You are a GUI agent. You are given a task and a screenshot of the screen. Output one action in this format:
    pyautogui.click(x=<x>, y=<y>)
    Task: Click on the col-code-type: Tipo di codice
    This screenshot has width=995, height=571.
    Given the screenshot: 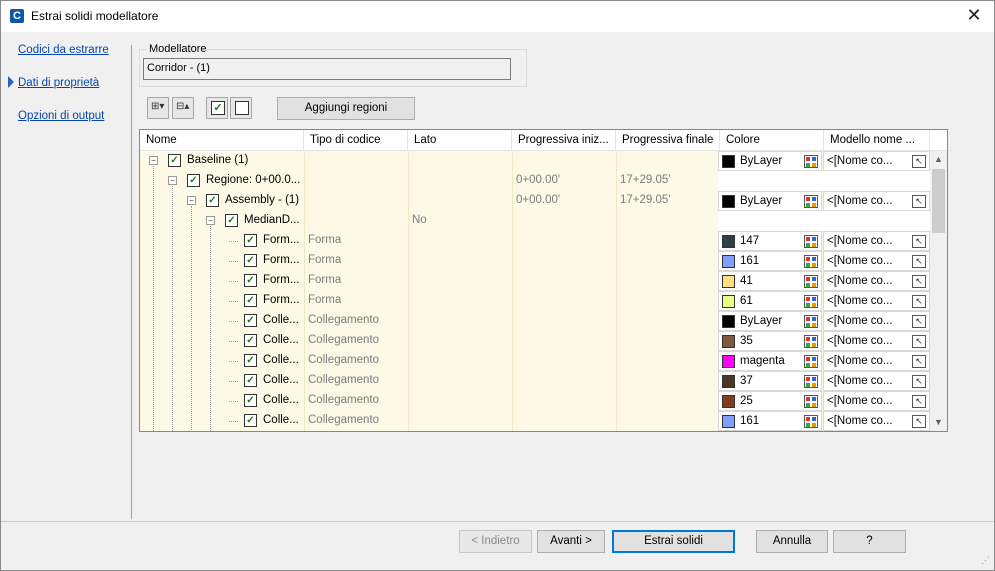 What is the action you would take?
    pyautogui.click(x=356, y=140)
    